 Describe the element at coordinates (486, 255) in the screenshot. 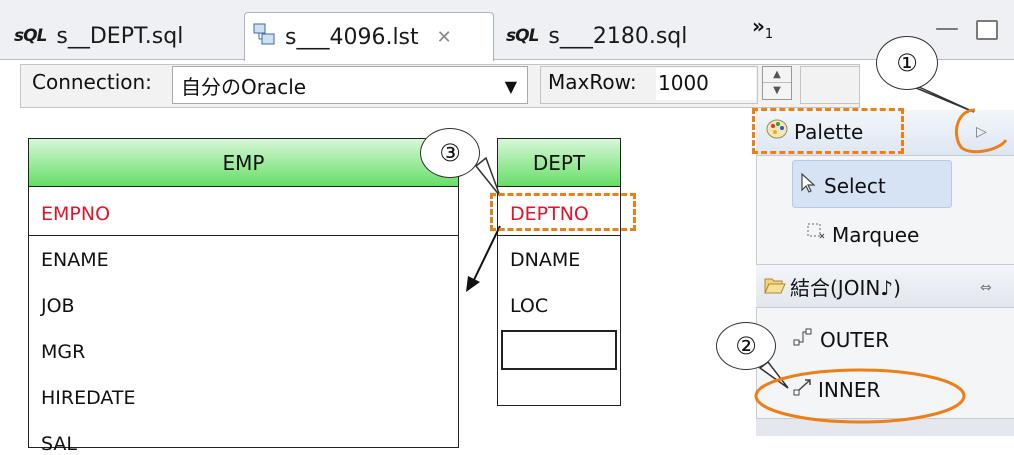

I see `relation-arrow-line` at that location.